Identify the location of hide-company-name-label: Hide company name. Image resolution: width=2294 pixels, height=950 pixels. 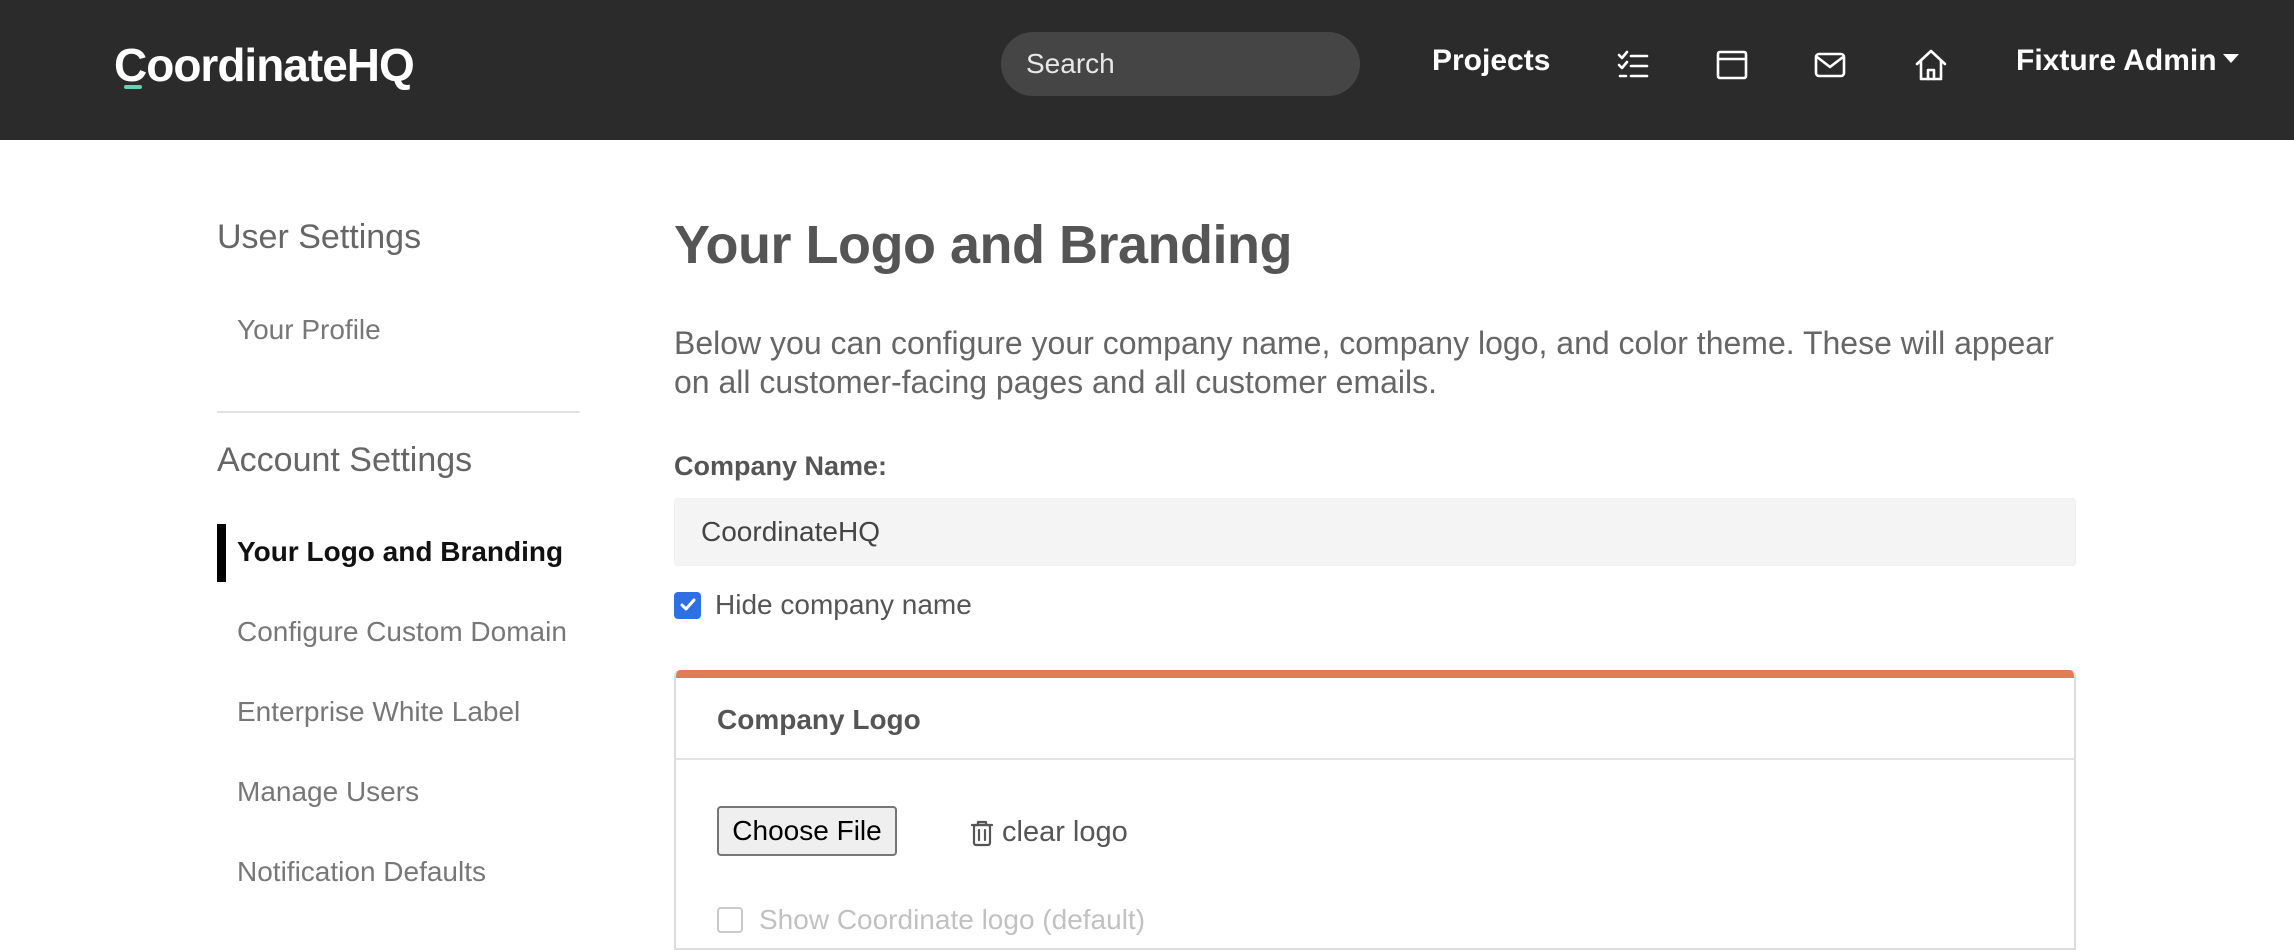
(843, 605).